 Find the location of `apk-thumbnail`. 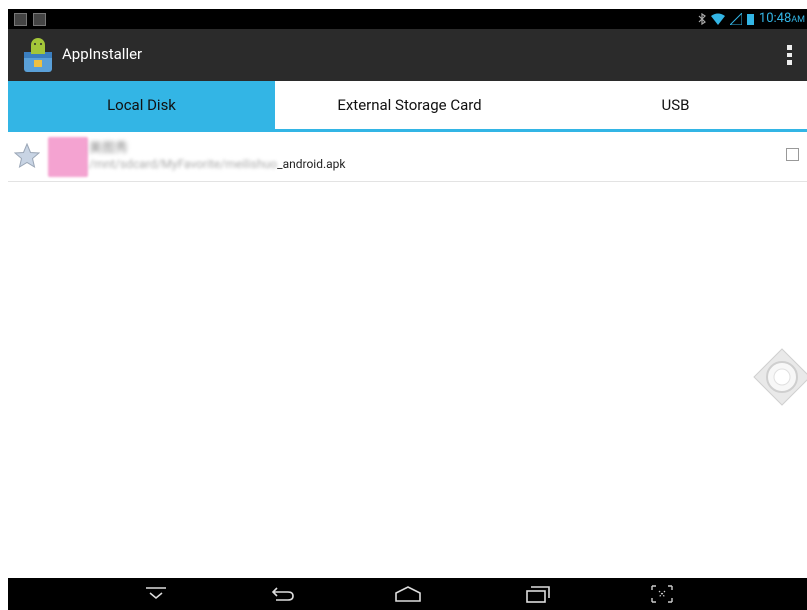

apk-thumbnail is located at coordinates (68, 157).